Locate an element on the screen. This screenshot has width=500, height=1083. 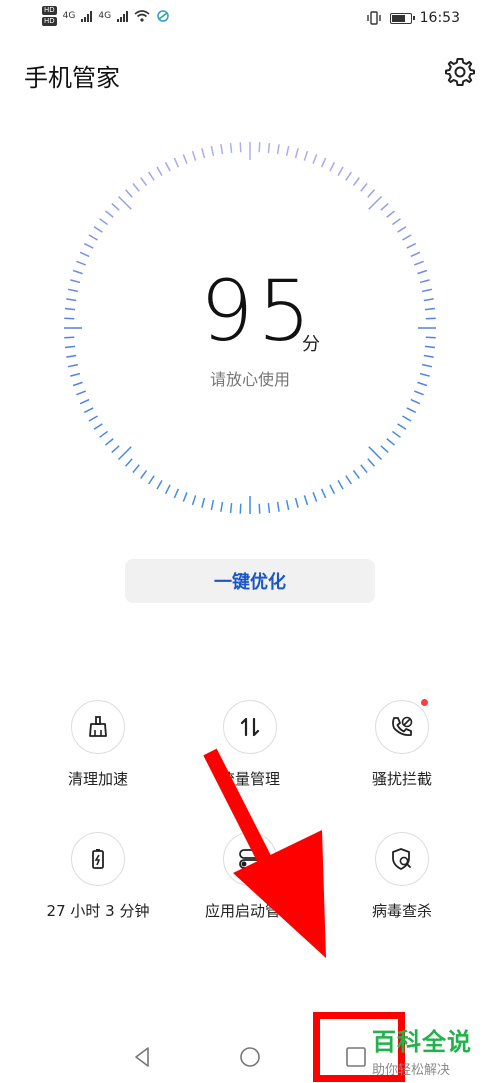
feature-clean-circle is located at coordinates (98, 727).